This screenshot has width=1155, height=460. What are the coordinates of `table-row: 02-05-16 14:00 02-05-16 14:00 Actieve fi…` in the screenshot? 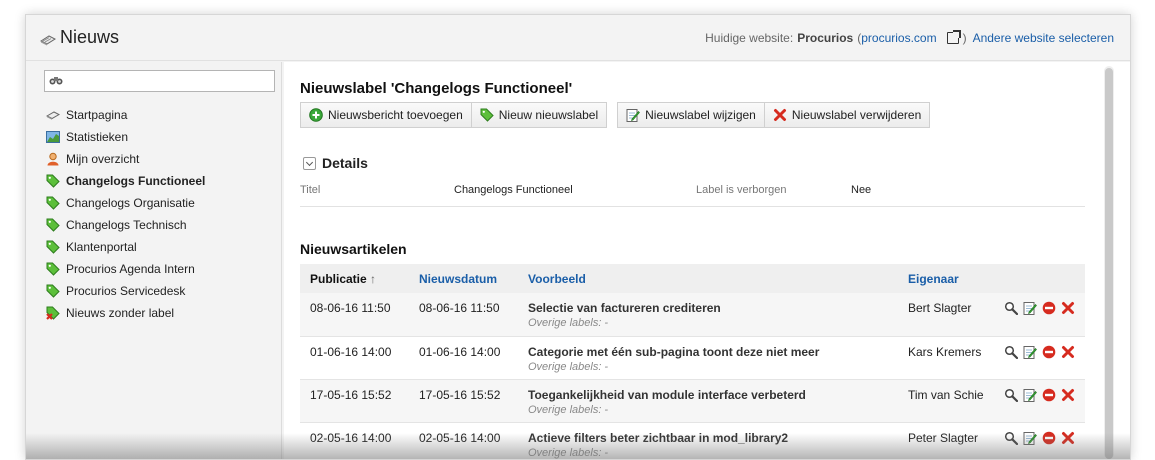 It's located at (692, 440).